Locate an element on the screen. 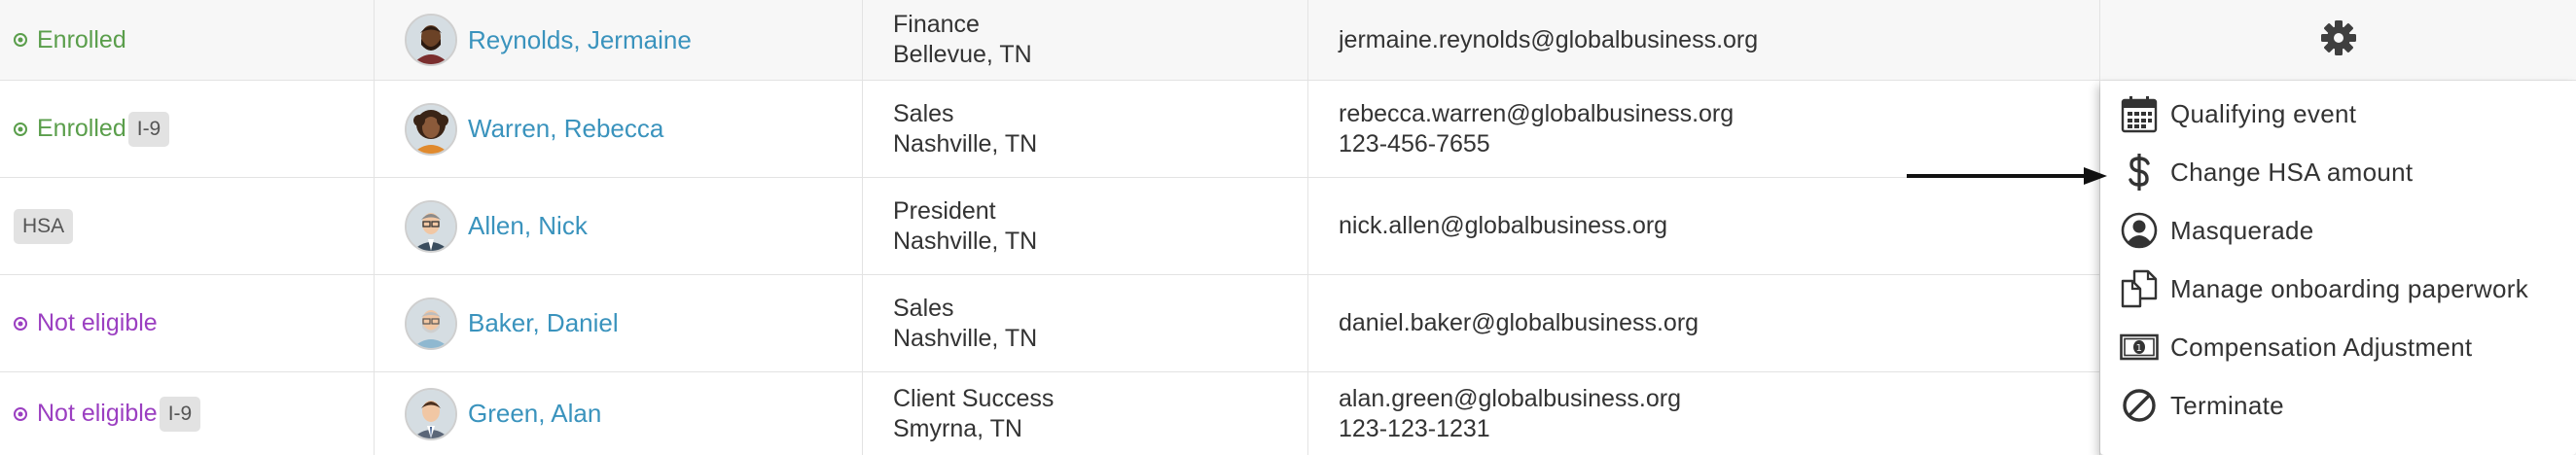  dollar-icon is located at coordinates (2139, 172).